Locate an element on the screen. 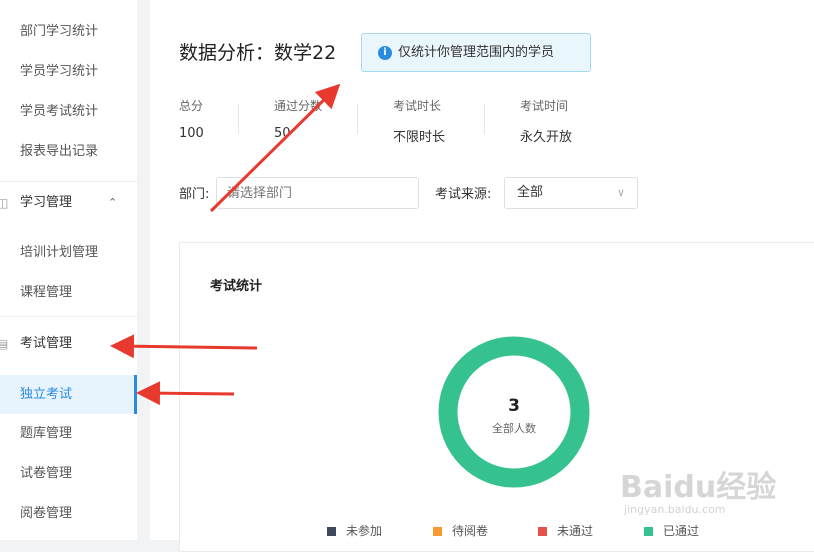  donut-chart: 3人 3 全部人数 is located at coordinates (514, 412).